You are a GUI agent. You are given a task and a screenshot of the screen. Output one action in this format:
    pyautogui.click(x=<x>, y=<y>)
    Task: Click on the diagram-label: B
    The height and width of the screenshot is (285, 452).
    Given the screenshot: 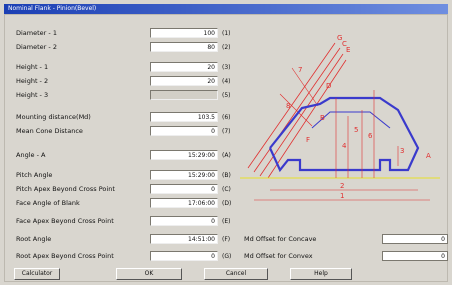 What is the action you would take?
    pyautogui.click(x=322, y=118)
    